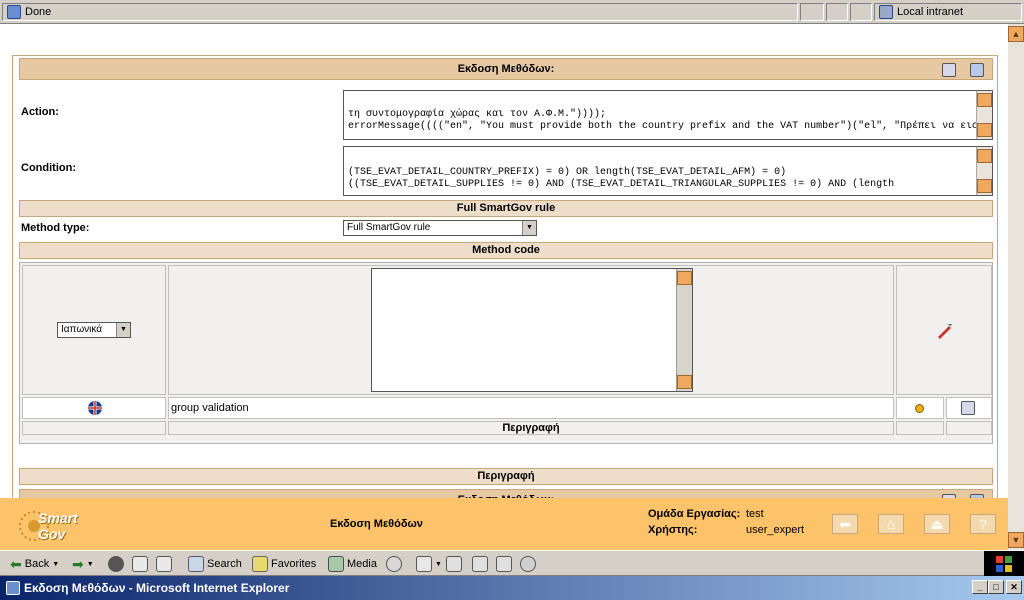  What do you see at coordinates (1016, 34) in the screenshot?
I see `scroll-up-button: ▲` at bounding box center [1016, 34].